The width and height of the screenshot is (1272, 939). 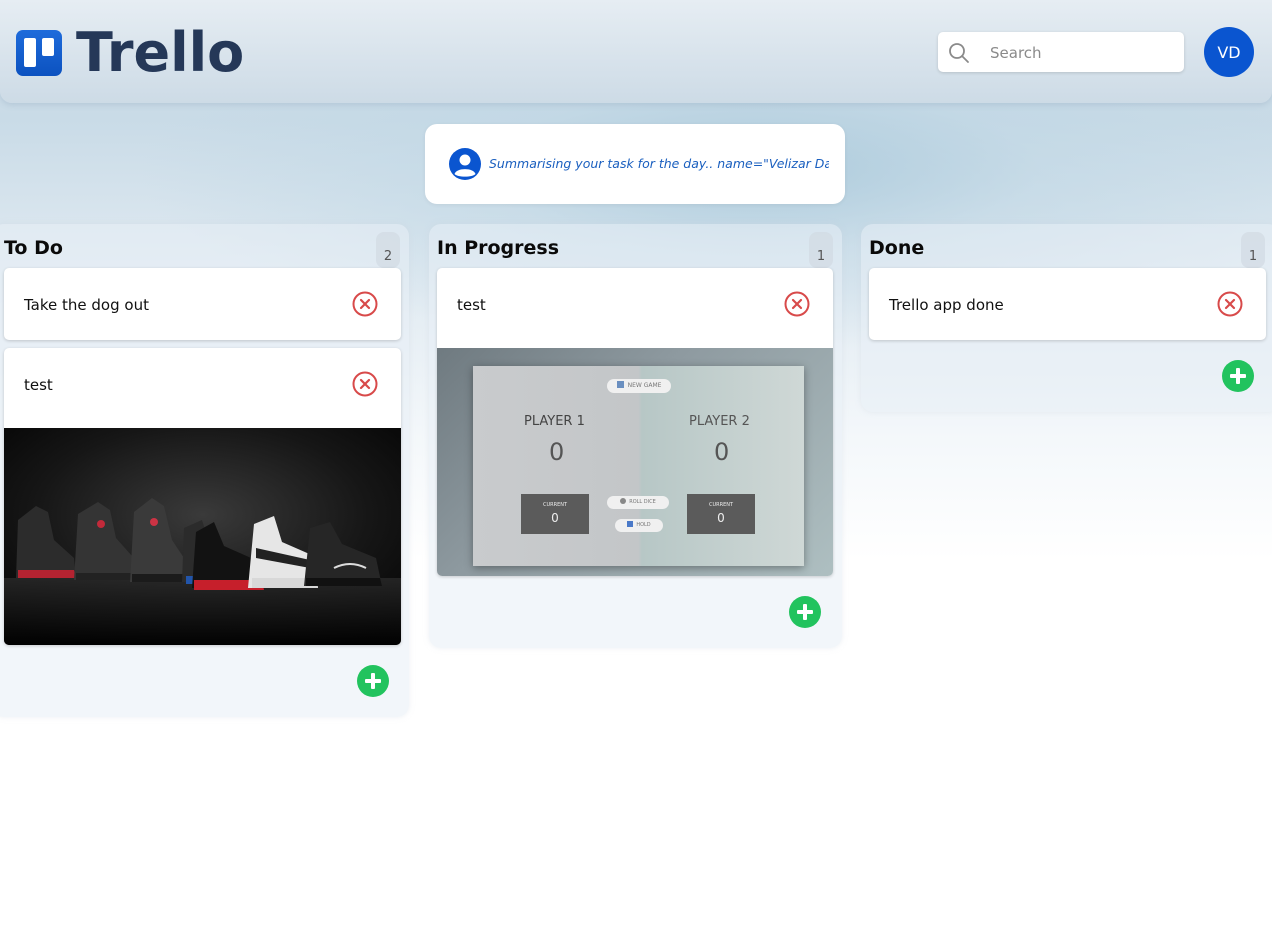 What do you see at coordinates (1229, 52) in the screenshot?
I see `user-avatar: VD` at bounding box center [1229, 52].